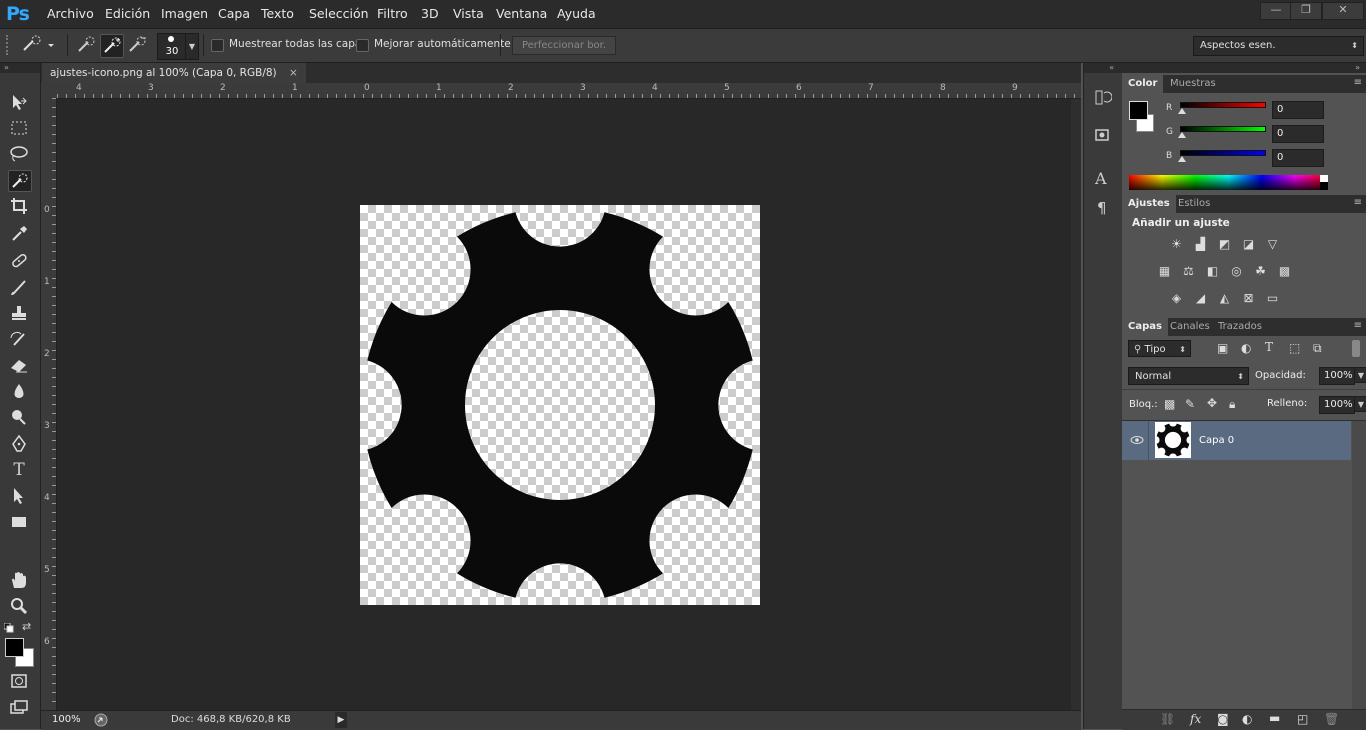 Image resolution: width=1366 pixels, height=730 pixels. I want to click on opacity-arrow-icon: ▼, so click(1360, 375).